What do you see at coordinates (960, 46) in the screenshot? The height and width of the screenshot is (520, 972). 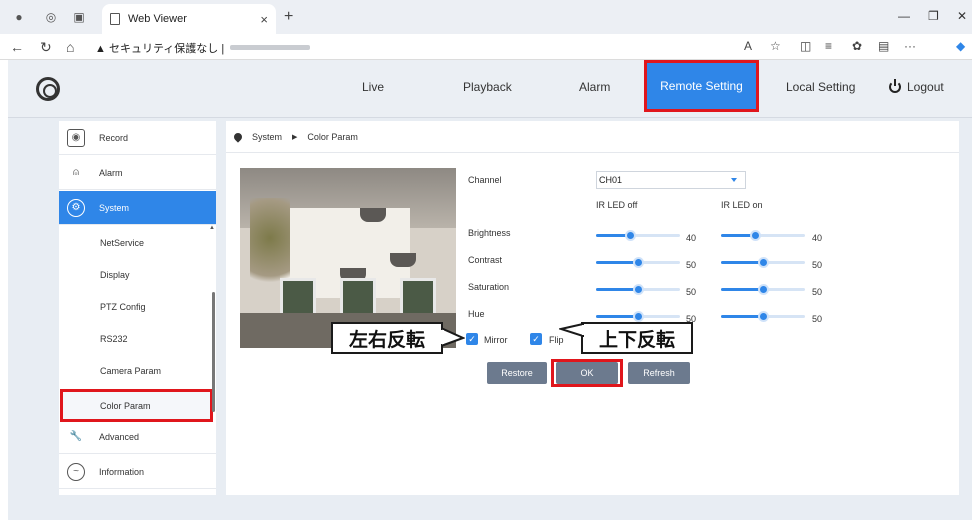 I see `copilot-icon: ◆` at bounding box center [960, 46].